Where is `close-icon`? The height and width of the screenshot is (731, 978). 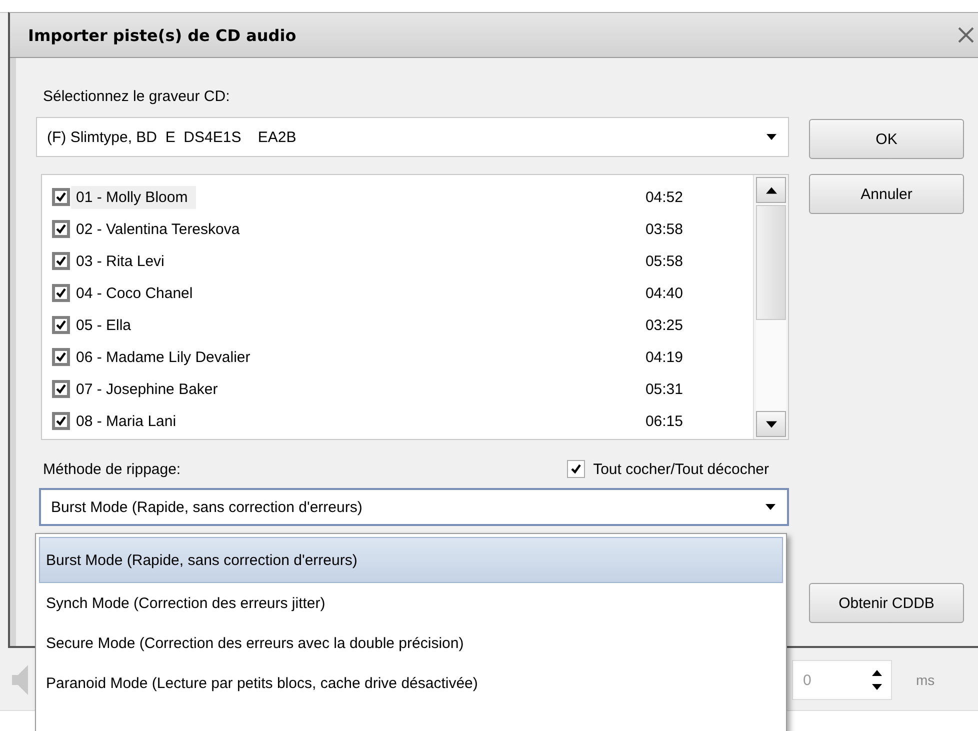
close-icon is located at coordinates (966, 35).